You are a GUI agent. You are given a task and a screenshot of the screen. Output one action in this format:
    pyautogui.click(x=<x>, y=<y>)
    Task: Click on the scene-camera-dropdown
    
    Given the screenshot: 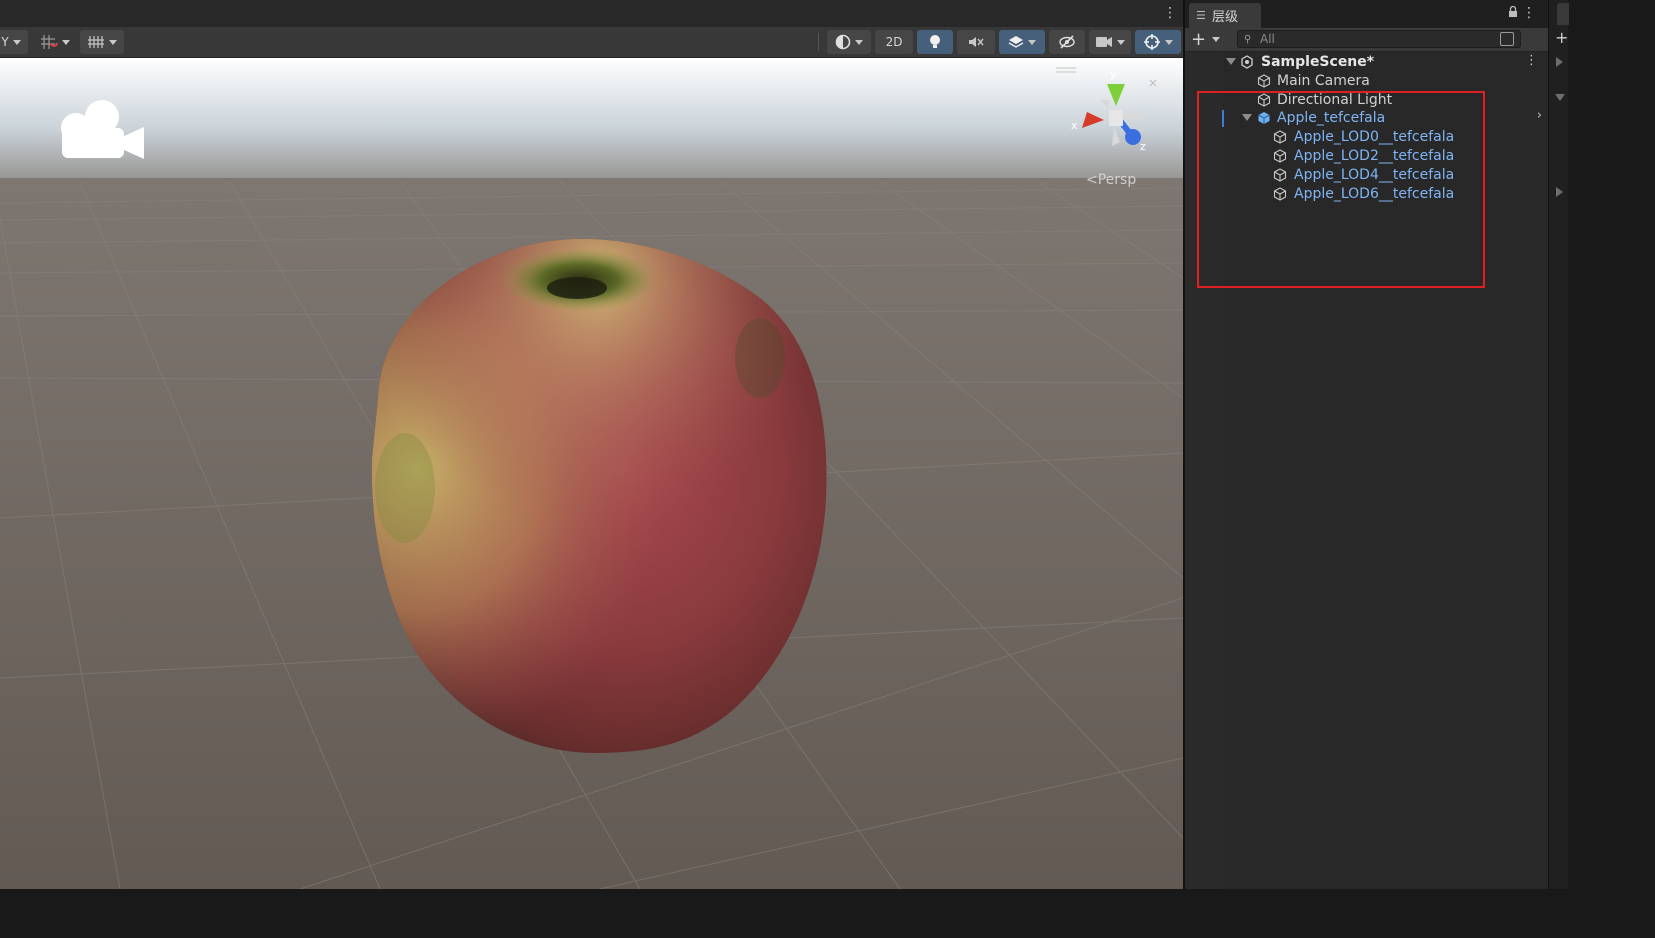 What is the action you would take?
    pyautogui.click(x=1110, y=42)
    